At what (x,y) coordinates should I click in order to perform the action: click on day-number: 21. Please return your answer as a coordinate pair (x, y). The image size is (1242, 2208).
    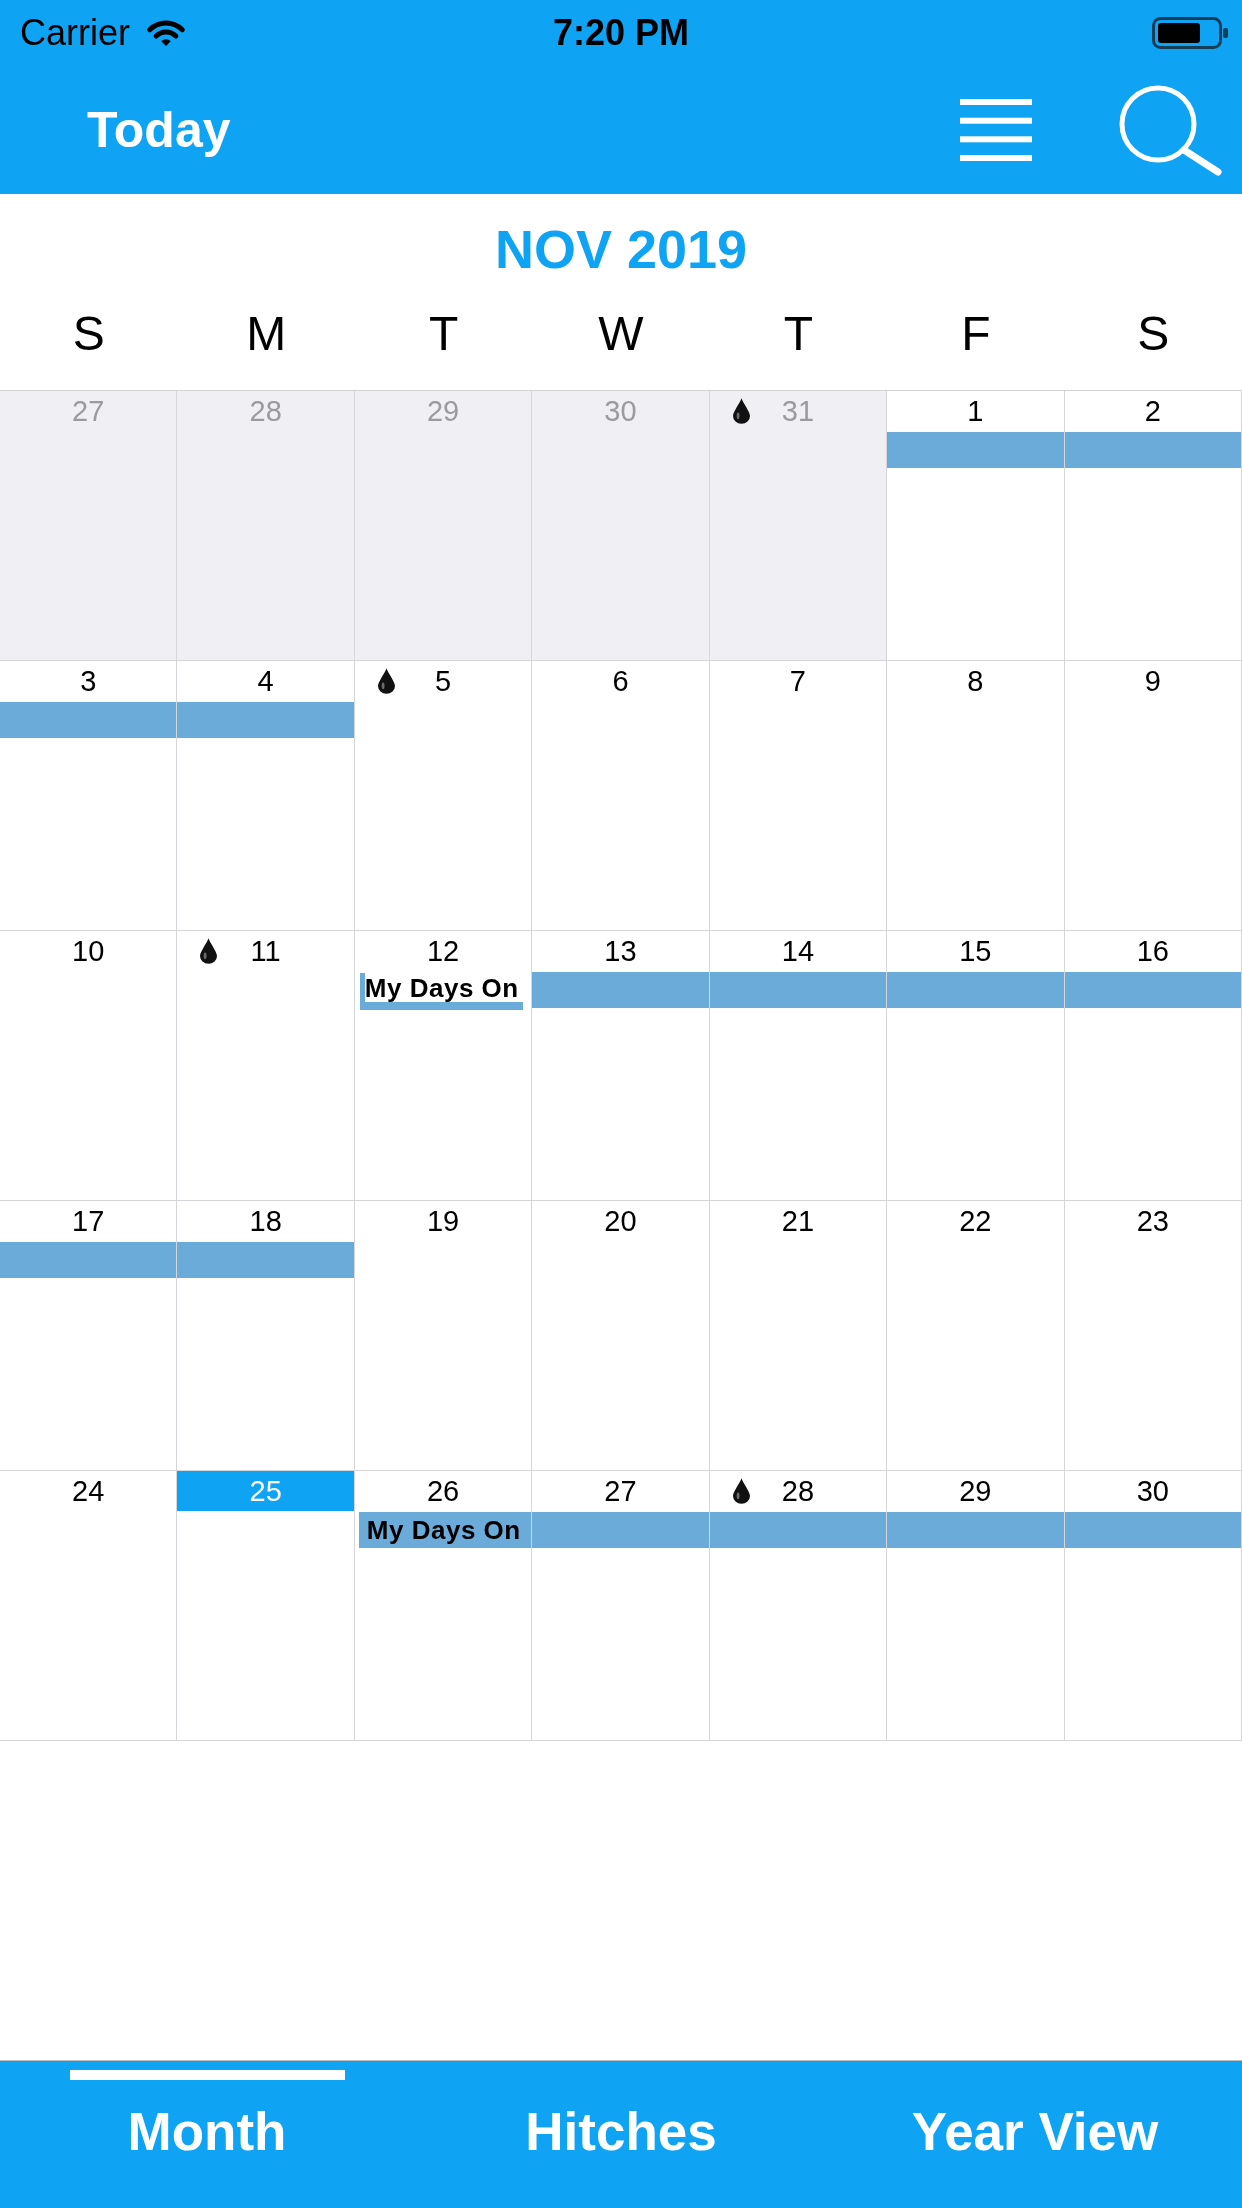
    Looking at the image, I should click on (798, 1221).